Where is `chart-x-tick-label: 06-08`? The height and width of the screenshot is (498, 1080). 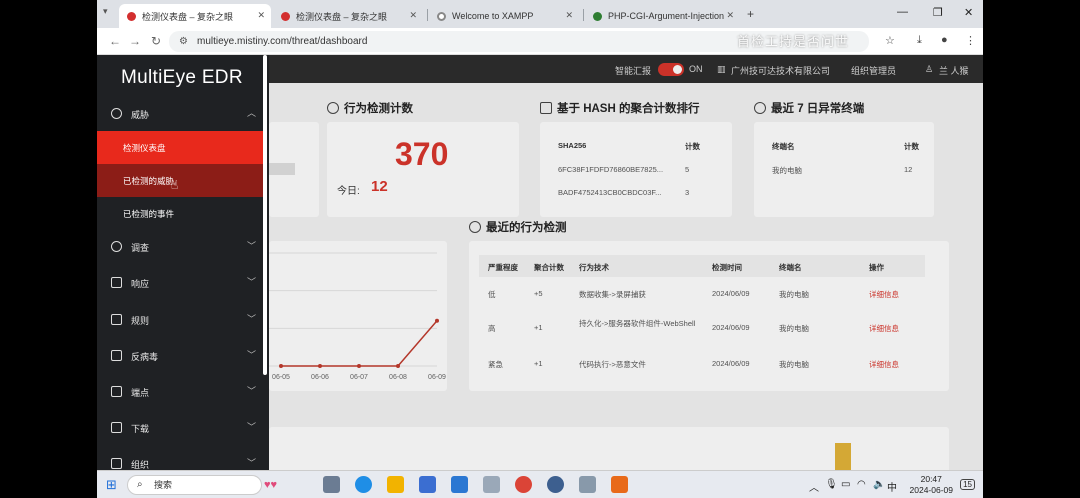
chart-x-tick-label: 06-08 is located at coordinates (398, 377).